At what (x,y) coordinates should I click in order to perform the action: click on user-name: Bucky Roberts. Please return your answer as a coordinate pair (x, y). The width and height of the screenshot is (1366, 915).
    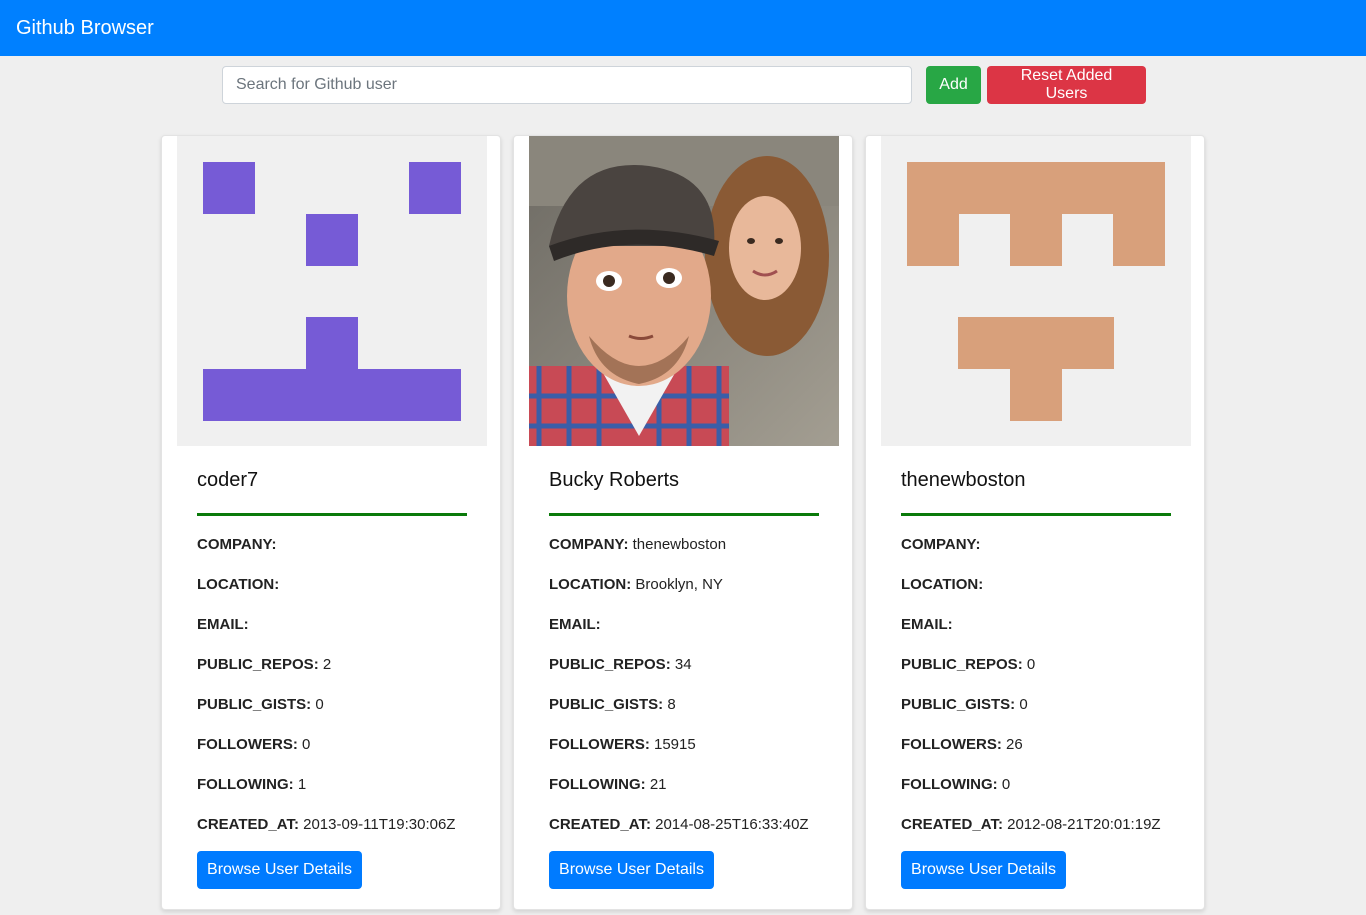
    Looking at the image, I should click on (614, 480).